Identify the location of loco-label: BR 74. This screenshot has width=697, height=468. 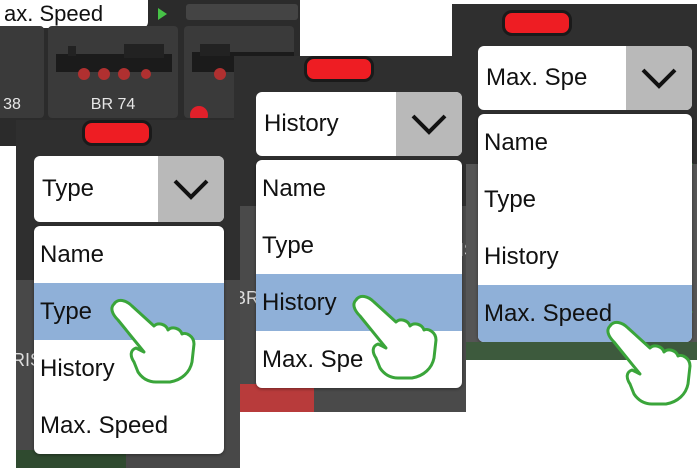
(113, 104).